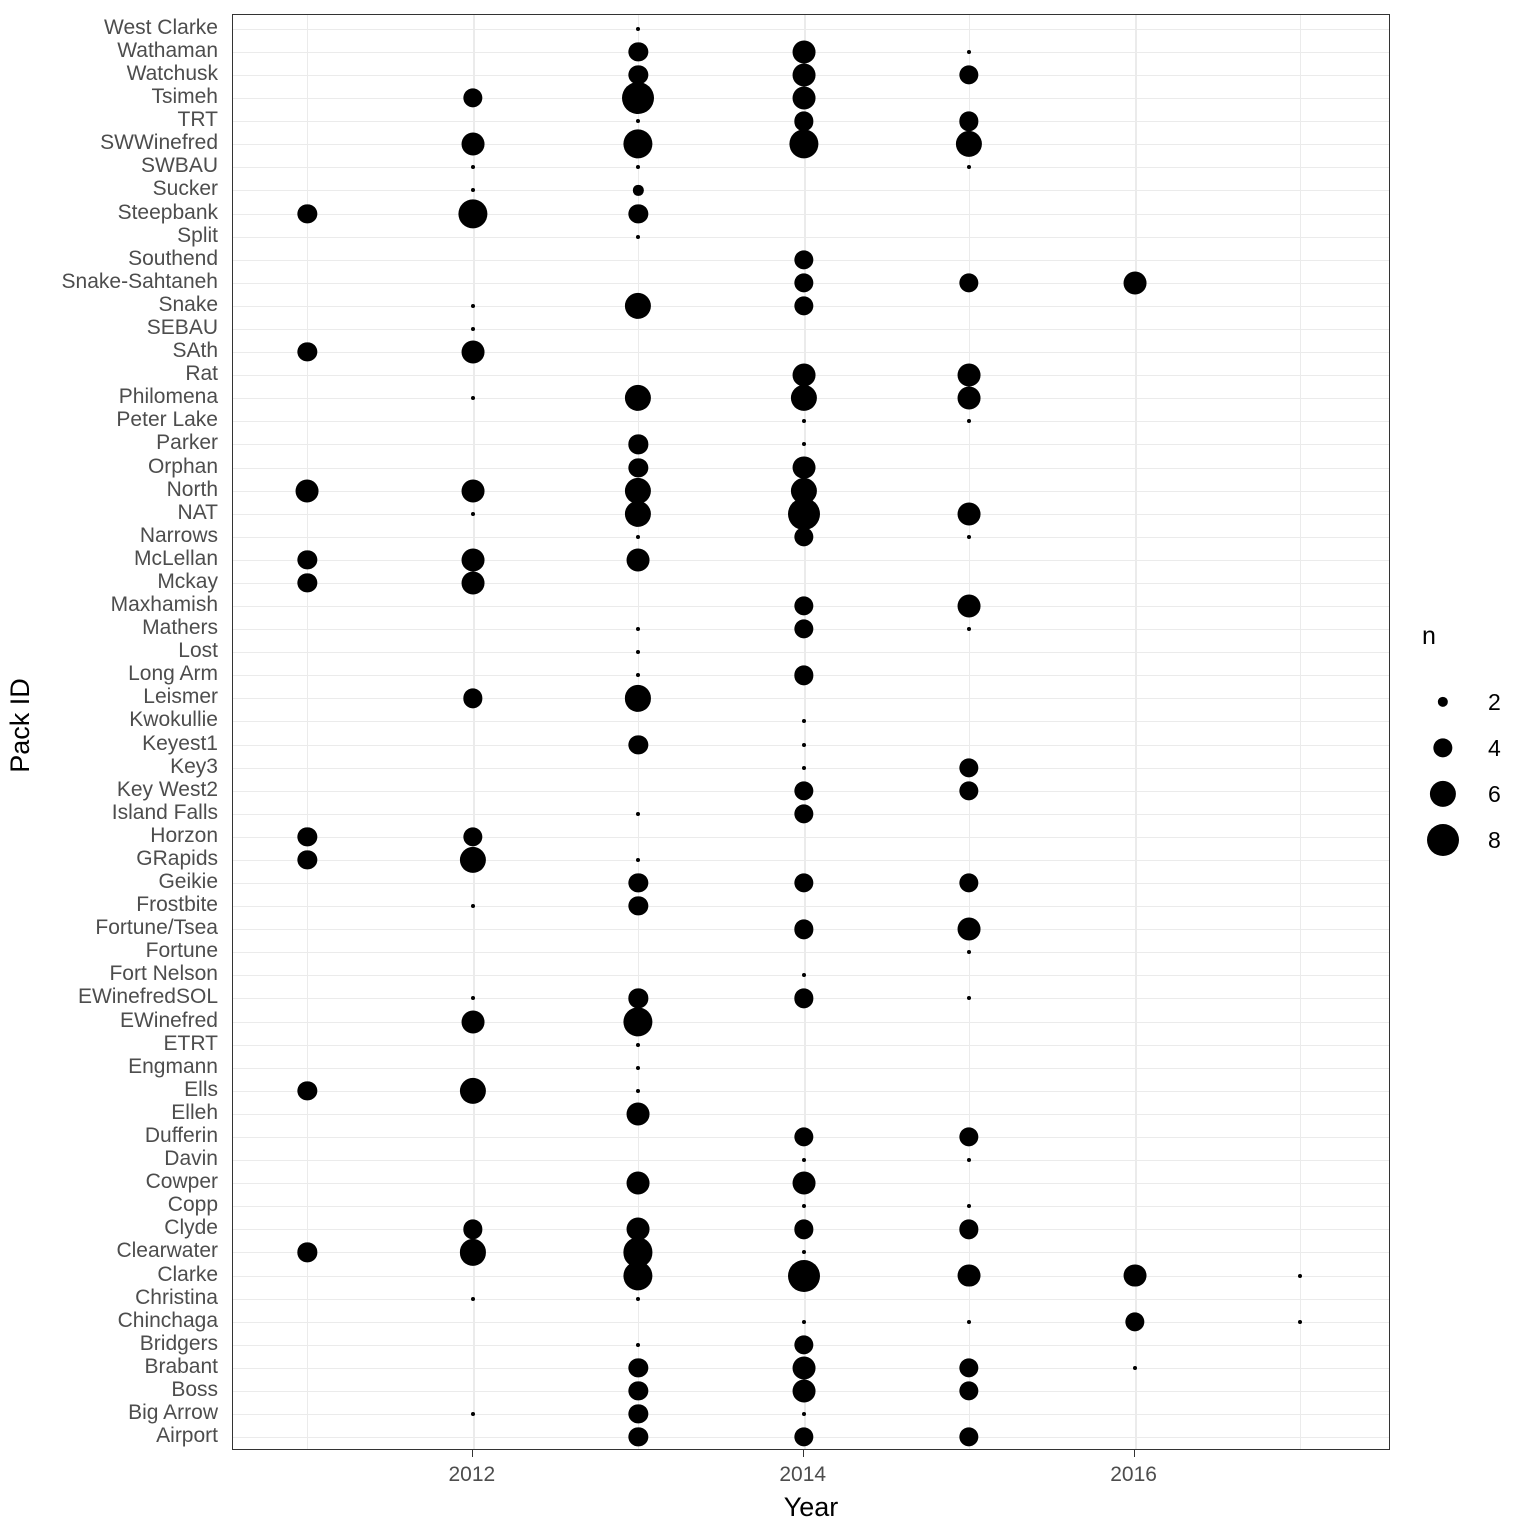 The height and width of the screenshot is (1536, 1536). What do you see at coordinates (194, 1112) in the screenshot?
I see `y-axis-tick-label: Elleh` at bounding box center [194, 1112].